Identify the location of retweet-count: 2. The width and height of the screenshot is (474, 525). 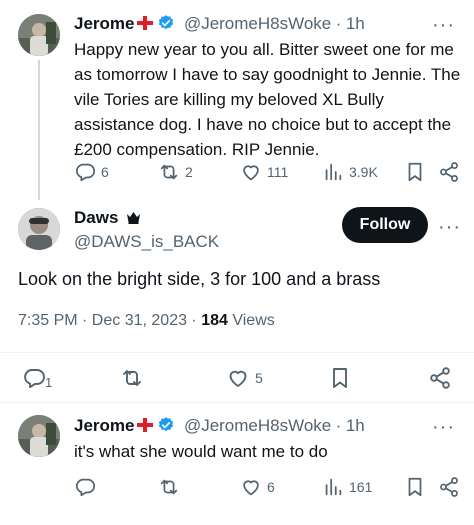
(189, 172).